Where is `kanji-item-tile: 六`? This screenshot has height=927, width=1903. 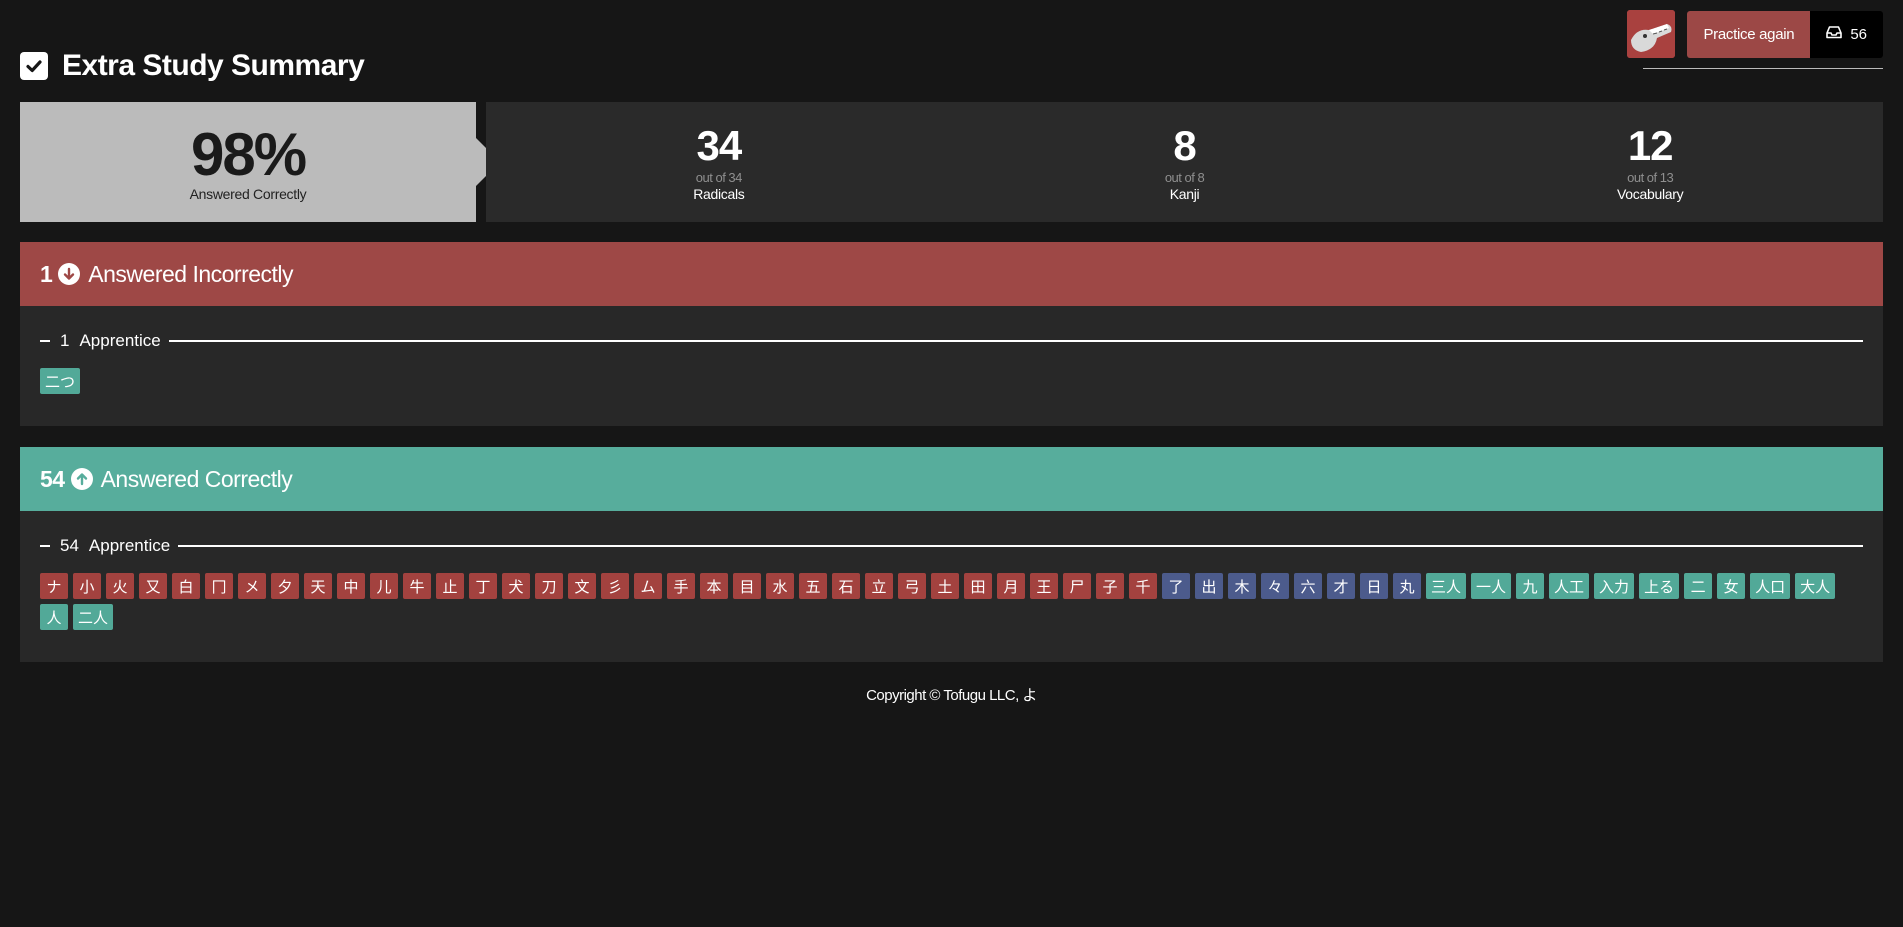
kanji-item-tile: 六 is located at coordinates (1308, 586).